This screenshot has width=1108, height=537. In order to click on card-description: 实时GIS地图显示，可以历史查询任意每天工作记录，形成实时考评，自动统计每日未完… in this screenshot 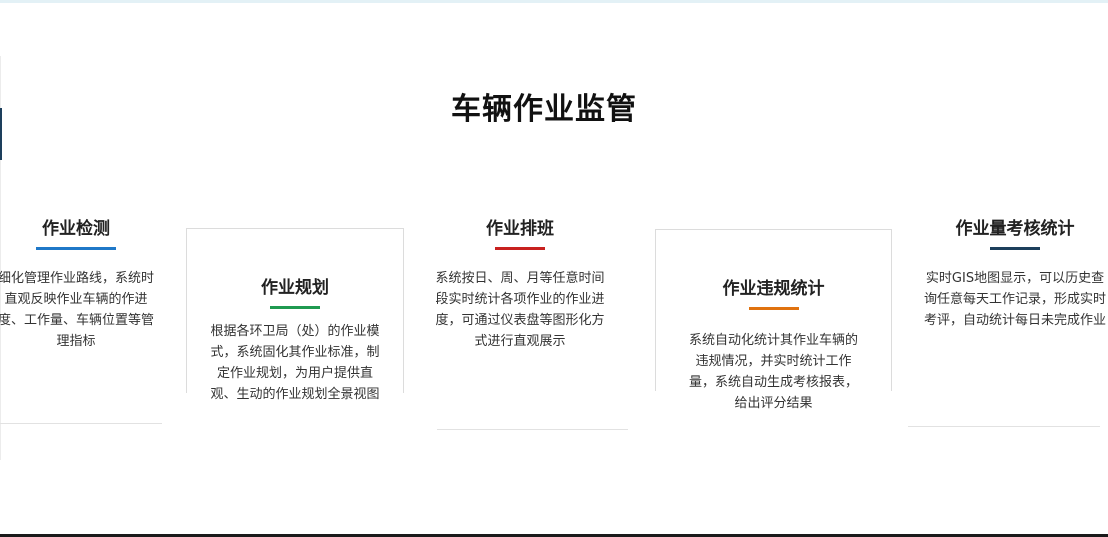, I will do `click(1015, 299)`.